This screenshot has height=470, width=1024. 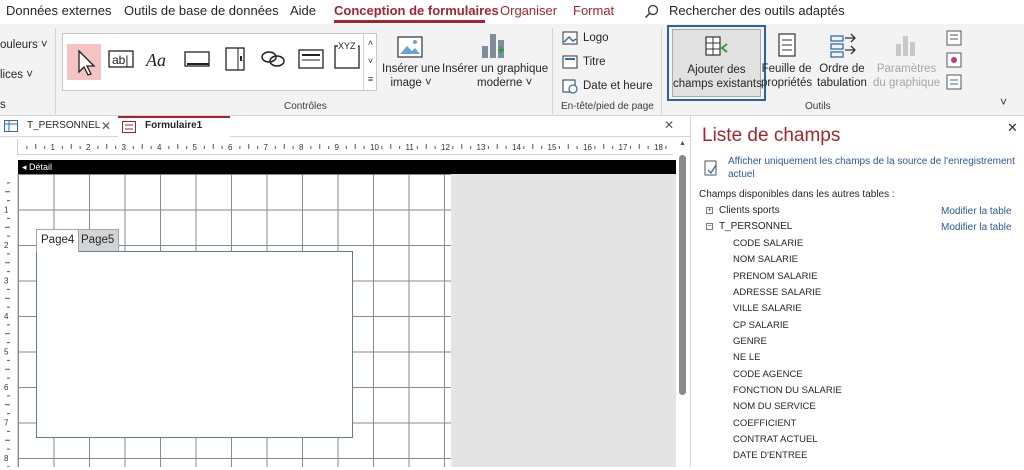 What do you see at coordinates (88, 147) in the screenshot?
I see `ruler-number: 2` at bounding box center [88, 147].